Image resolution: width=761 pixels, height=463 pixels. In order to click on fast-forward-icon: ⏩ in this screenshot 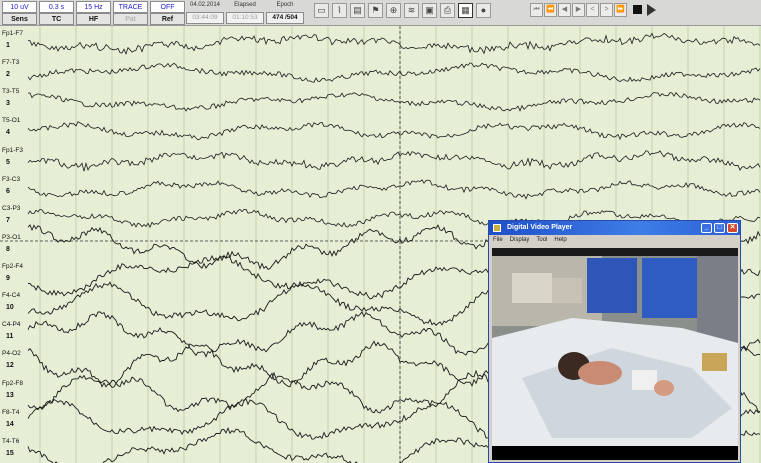, I will do `click(620, 10)`.